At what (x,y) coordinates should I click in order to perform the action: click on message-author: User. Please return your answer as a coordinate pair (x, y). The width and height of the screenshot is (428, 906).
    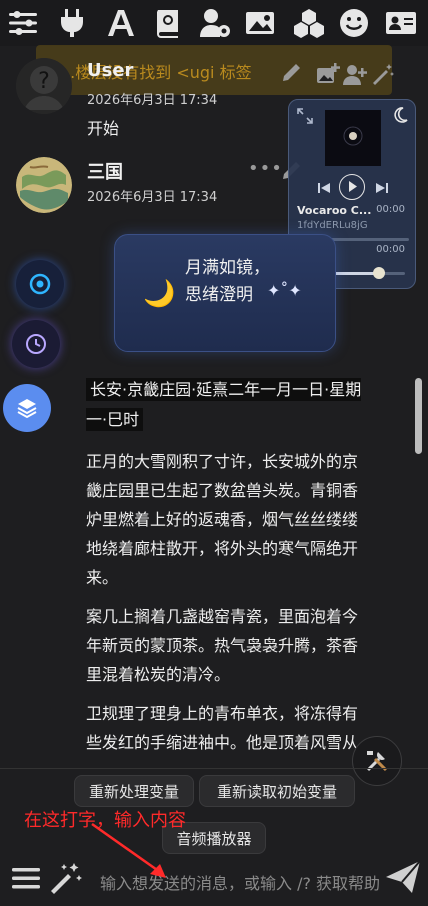
    Looking at the image, I should click on (110, 70).